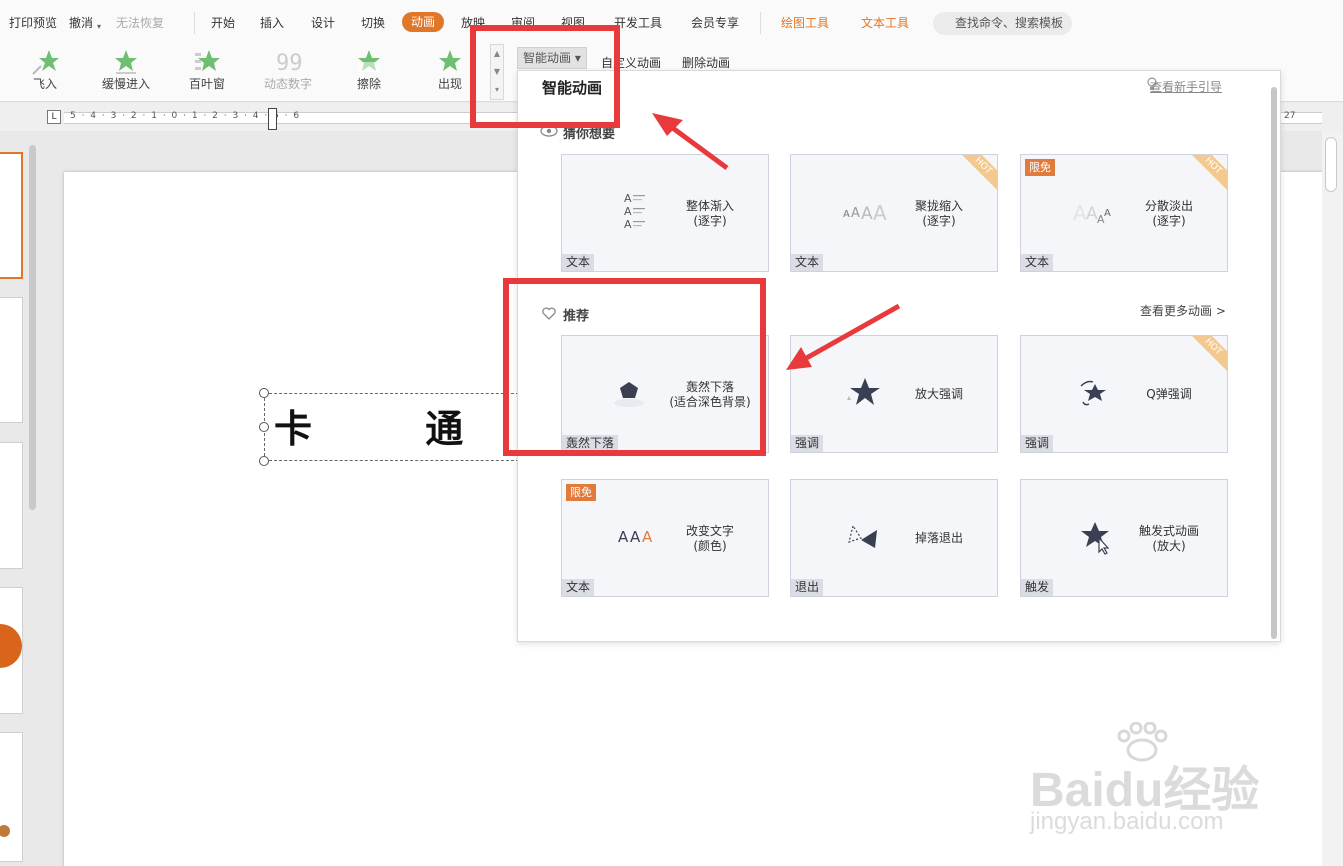 The height and width of the screenshot is (866, 1343). Describe the element at coordinates (715, 23) in the screenshot. I see `tab-member: 会员专享` at that location.